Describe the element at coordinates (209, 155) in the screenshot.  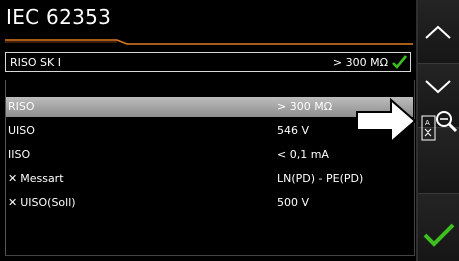
I see `list-item-iiso: IISO < 0,1 mA` at that location.